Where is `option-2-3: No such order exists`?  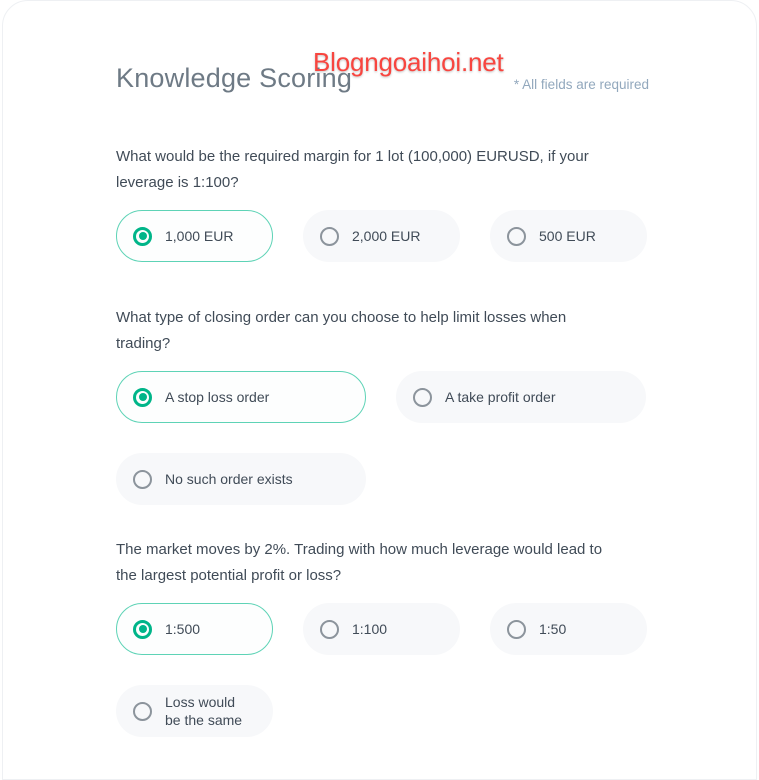
option-2-3: No such order exists is located at coordinates (241, 479).